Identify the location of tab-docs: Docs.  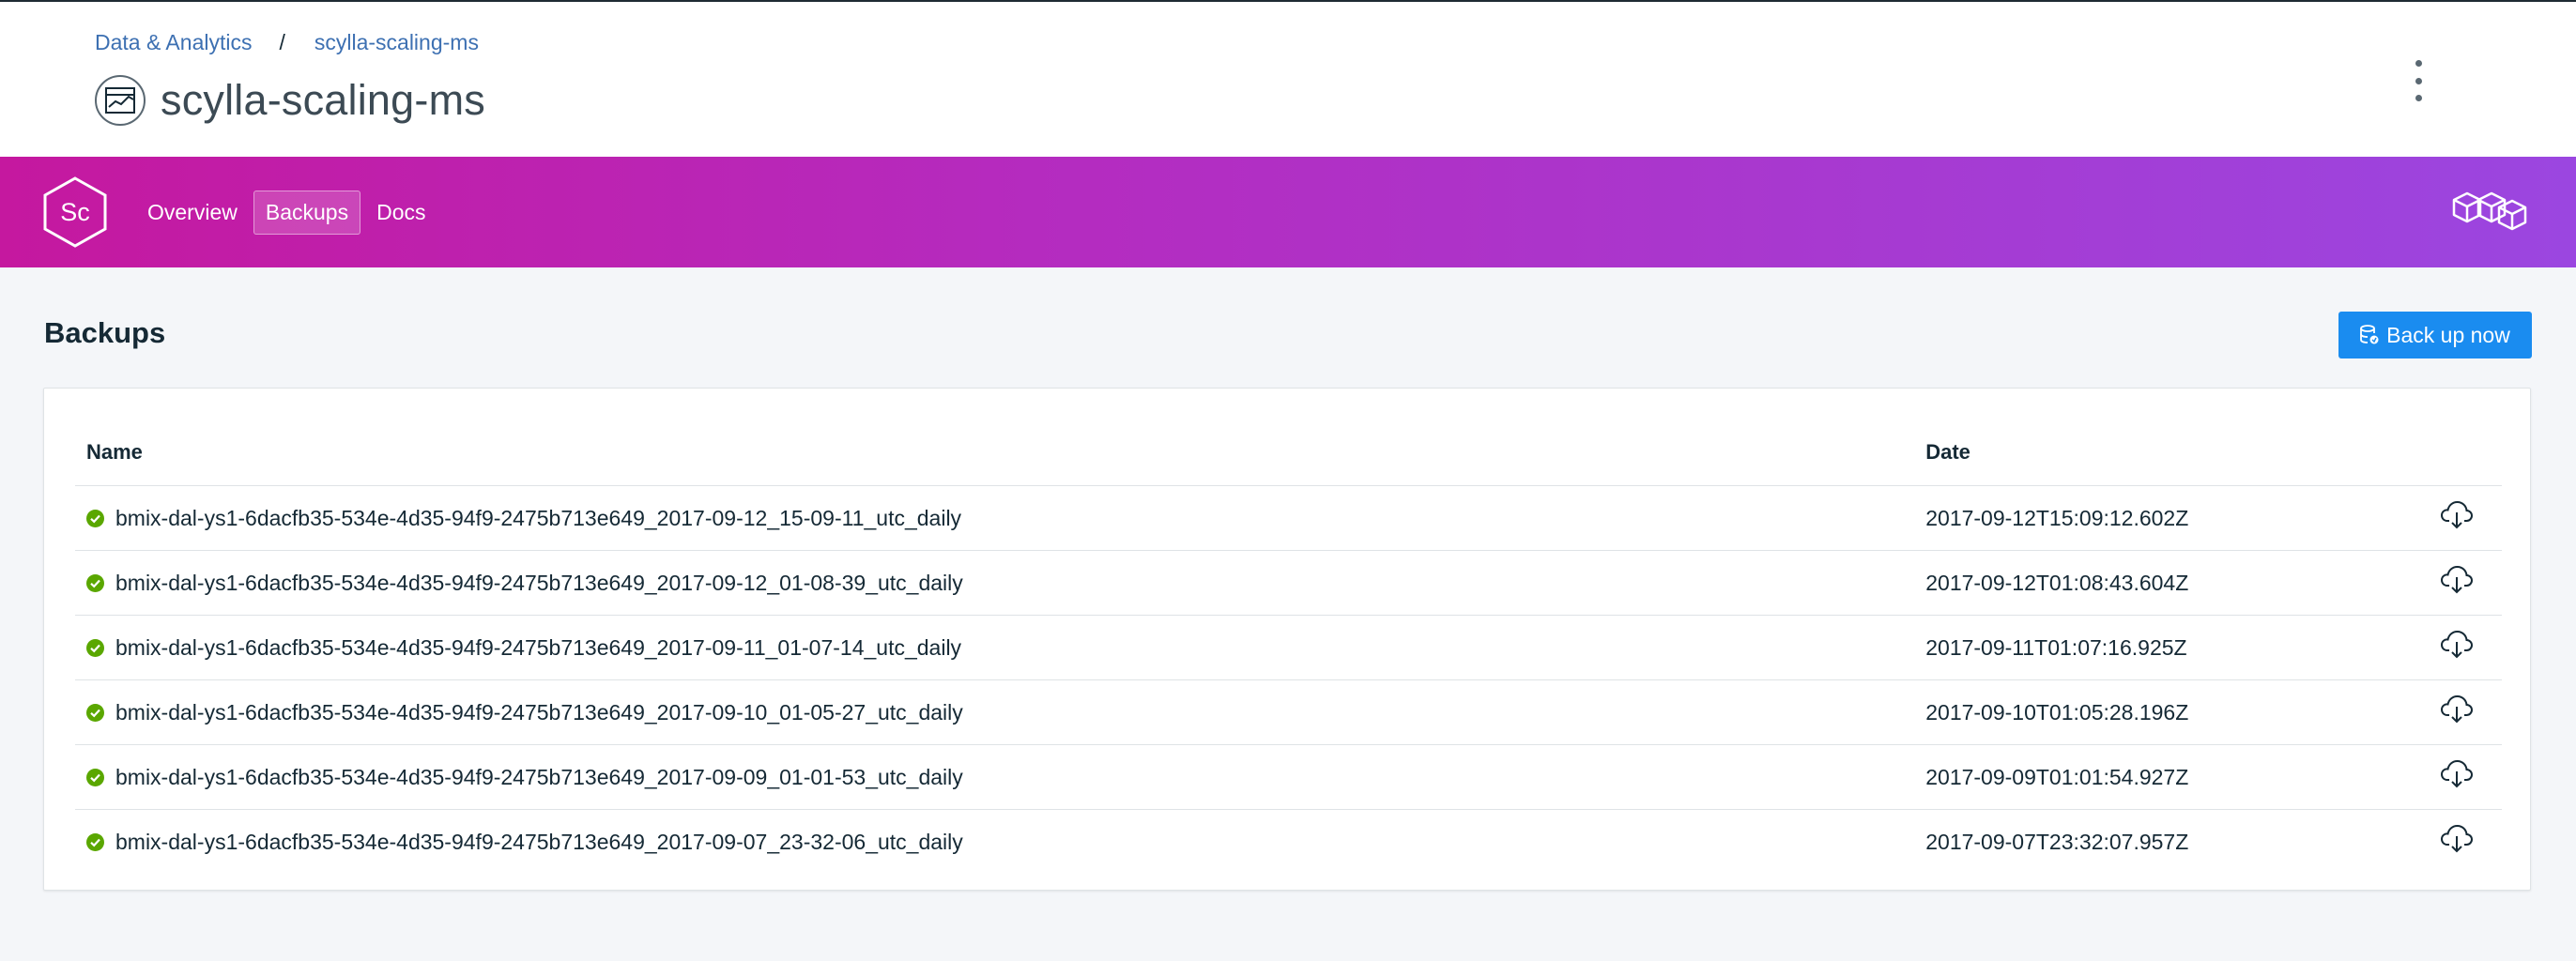
(400, 213).